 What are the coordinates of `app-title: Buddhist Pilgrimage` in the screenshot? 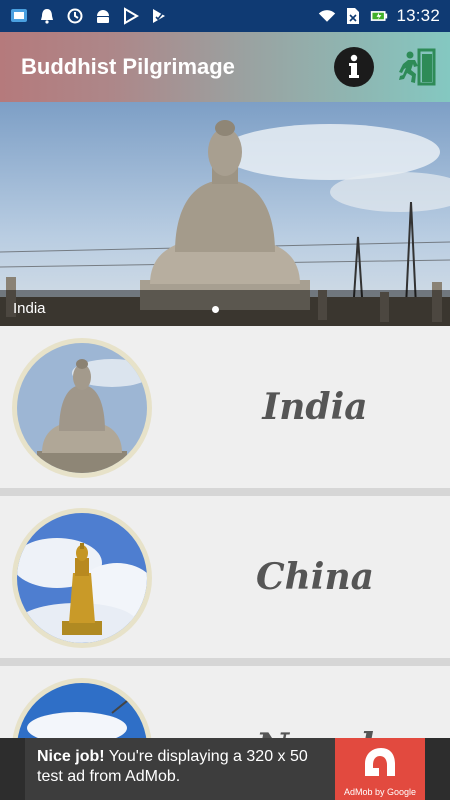 It's located at (128, 66).